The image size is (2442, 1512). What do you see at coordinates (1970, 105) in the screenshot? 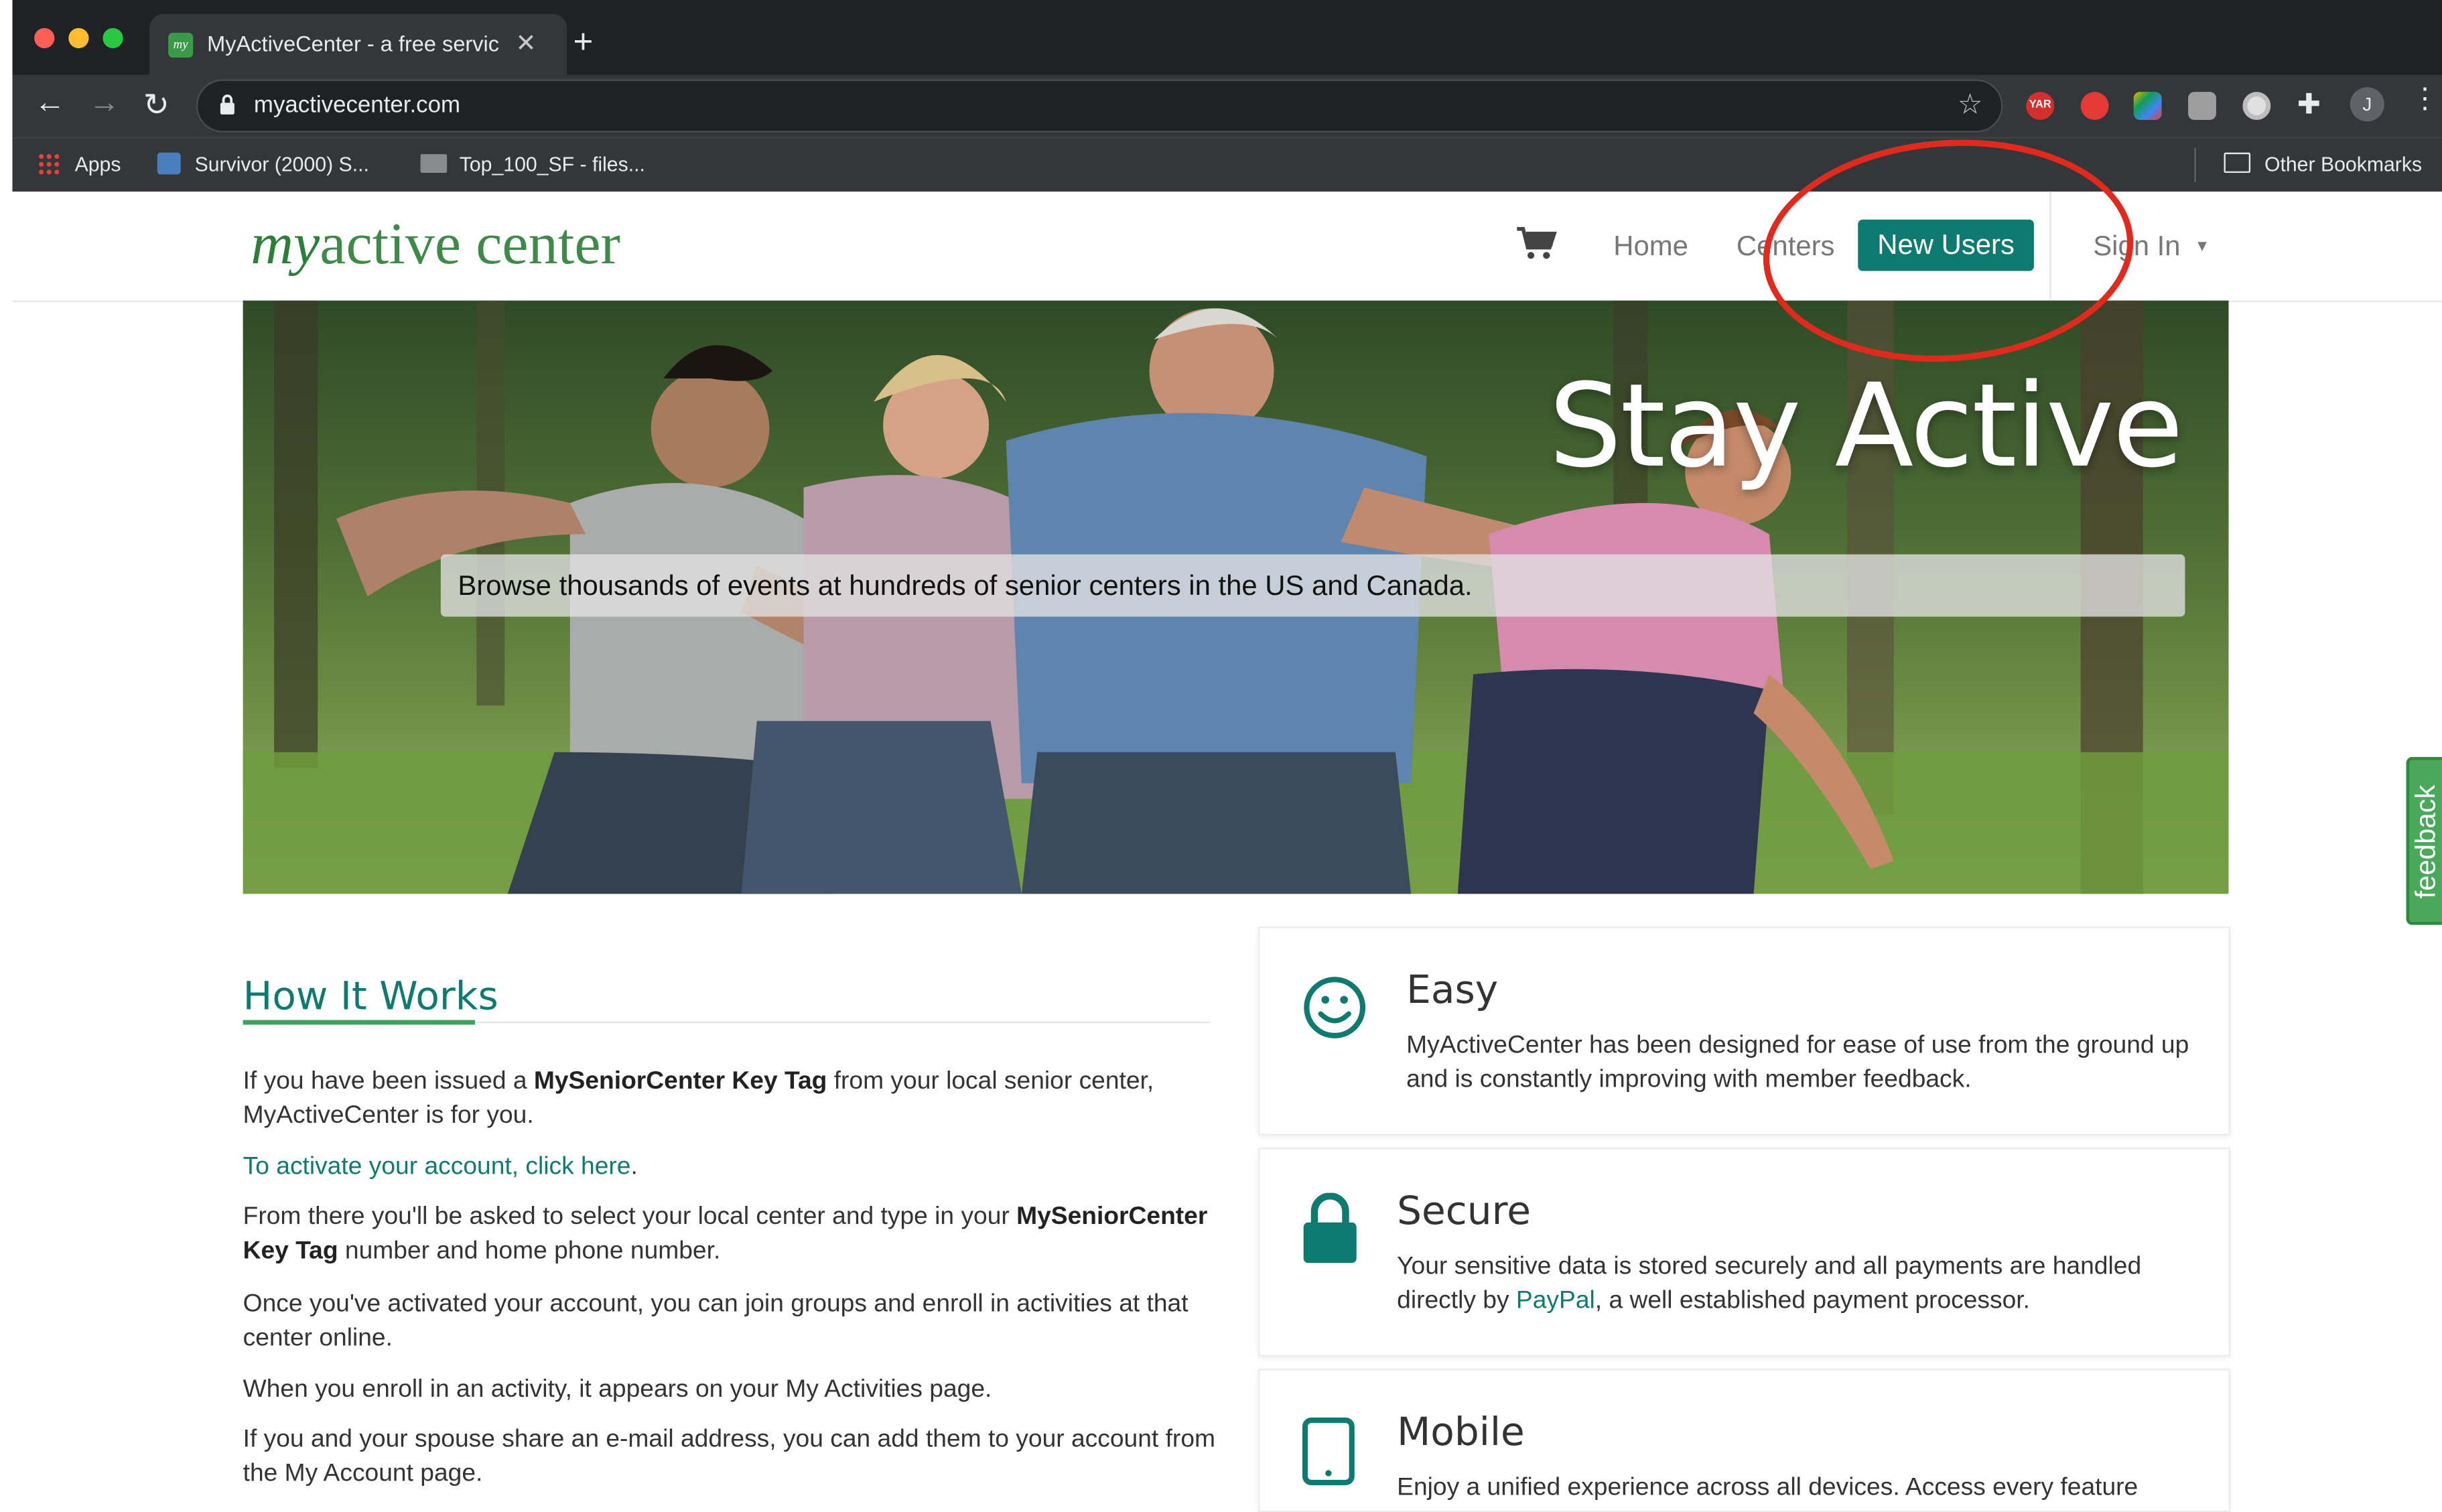
I see `bookmark-star-icon: ☆` at bounding box center [1970, 105].